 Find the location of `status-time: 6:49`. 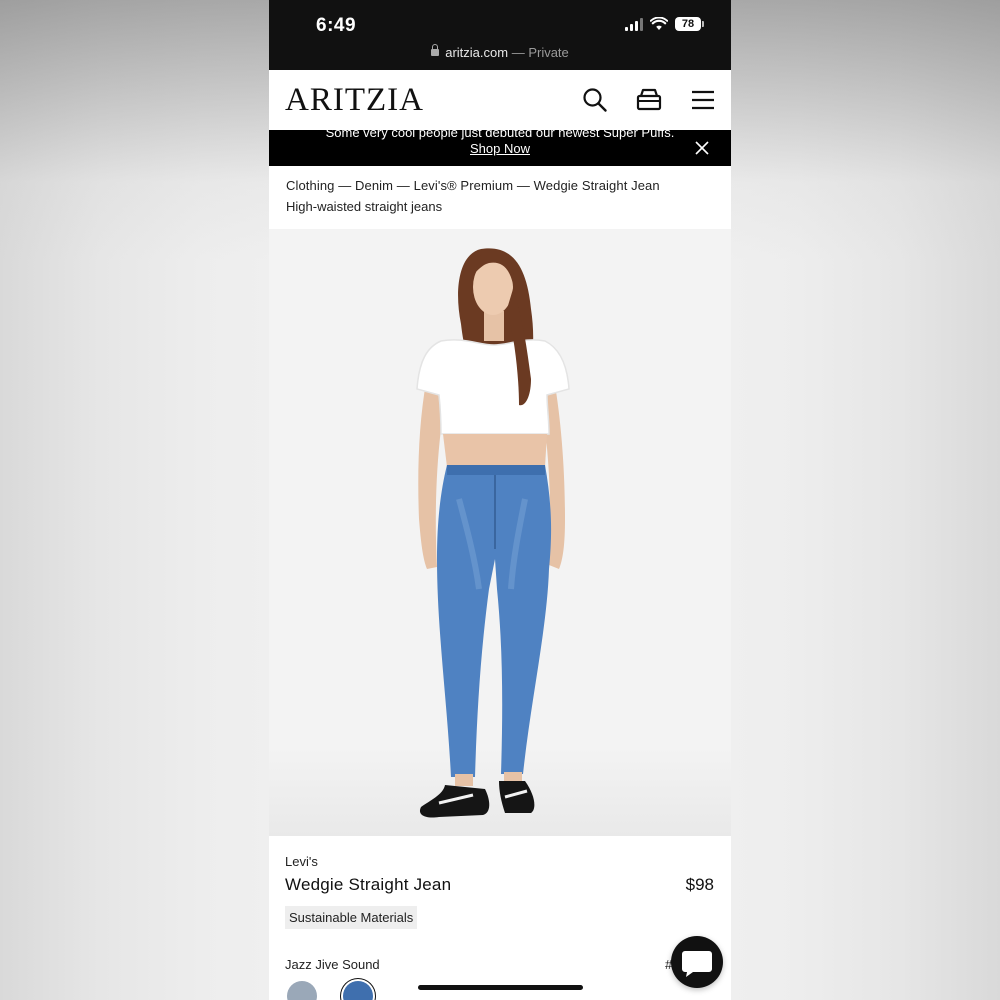

status-time: 6:49 is located at coordinates (336, 25).